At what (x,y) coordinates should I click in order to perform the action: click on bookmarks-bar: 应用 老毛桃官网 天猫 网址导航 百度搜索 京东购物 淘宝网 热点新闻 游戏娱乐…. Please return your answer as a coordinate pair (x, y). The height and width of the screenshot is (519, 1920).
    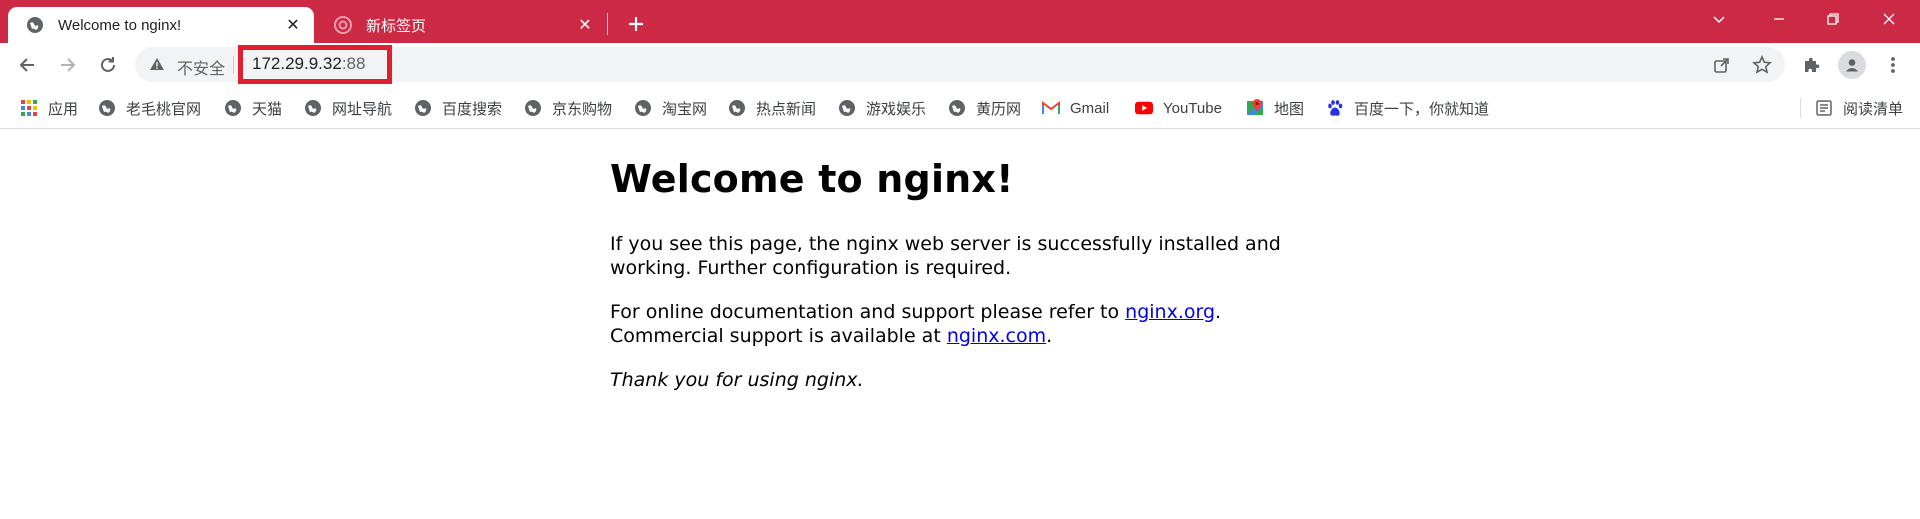
    Looking at the image, I should click on (960, 107).